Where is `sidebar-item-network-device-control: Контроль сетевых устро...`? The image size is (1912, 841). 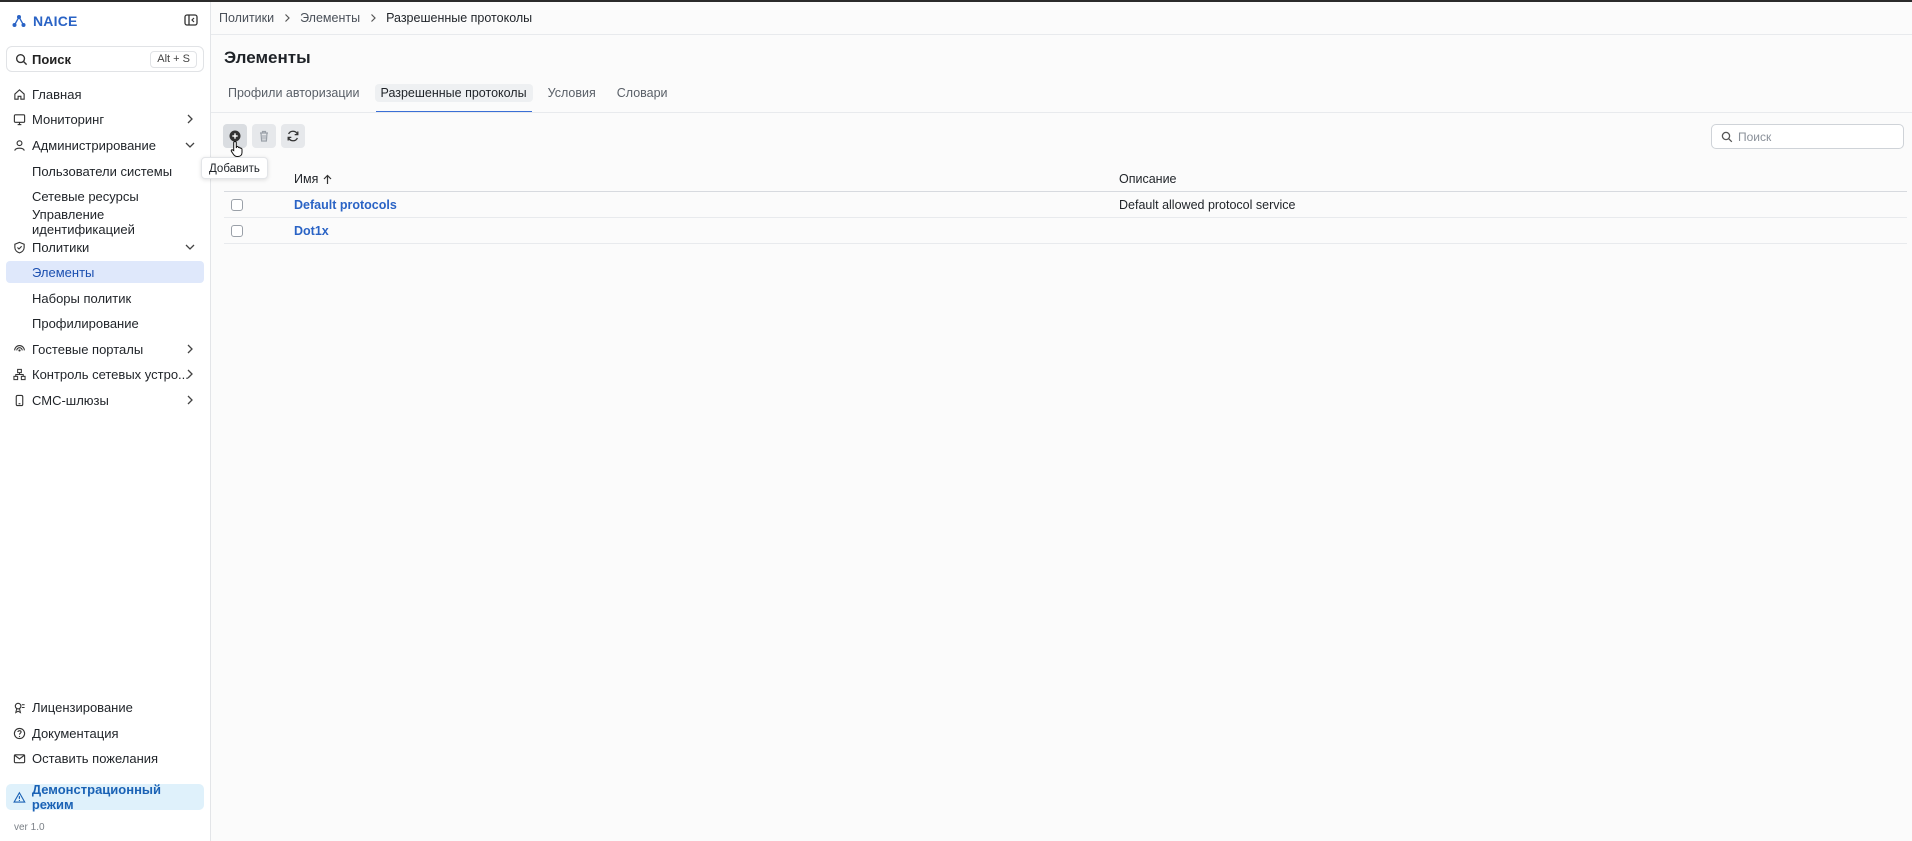
sidebar-item-network-device-control: Контроль сетевых устро... is located at coordinates (105, 374).